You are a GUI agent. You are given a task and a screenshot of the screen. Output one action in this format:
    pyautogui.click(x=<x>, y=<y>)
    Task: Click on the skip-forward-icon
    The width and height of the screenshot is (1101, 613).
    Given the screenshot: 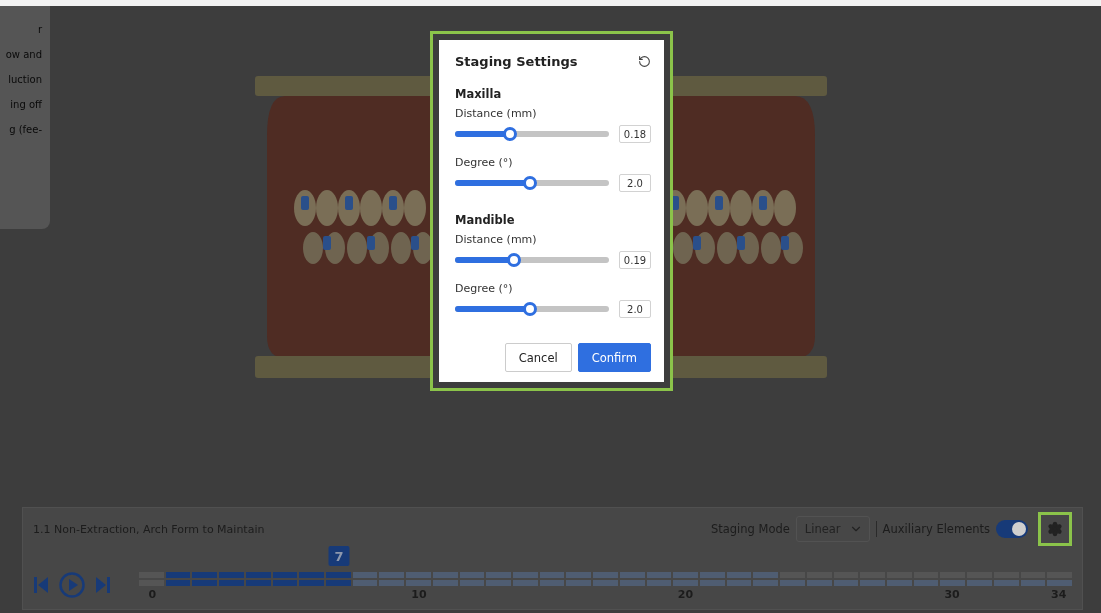 What is the action you would take?
    pyautogui.click(x=103, y=585)
    